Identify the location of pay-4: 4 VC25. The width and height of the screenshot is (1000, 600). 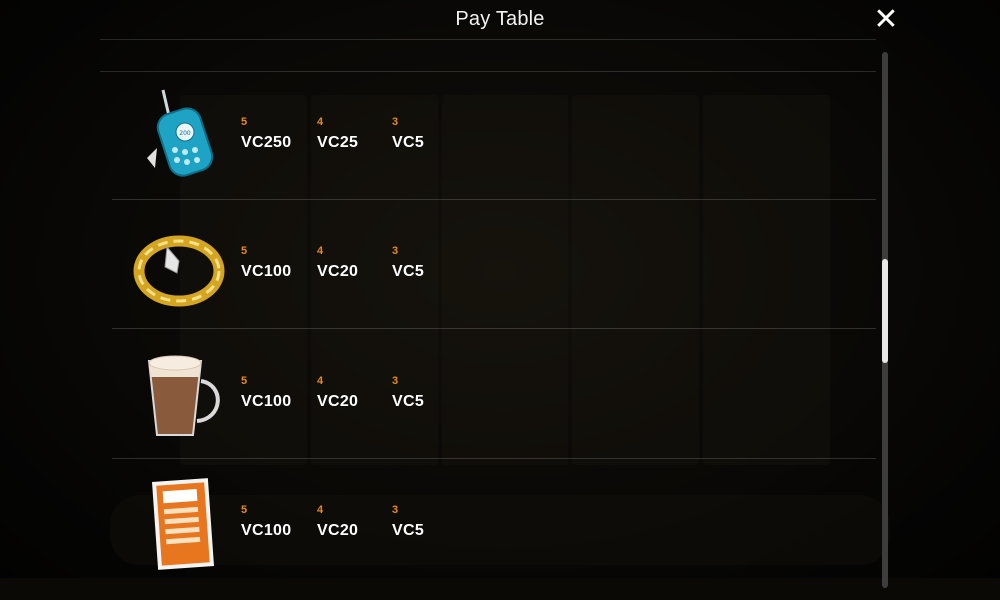
(352, 134).